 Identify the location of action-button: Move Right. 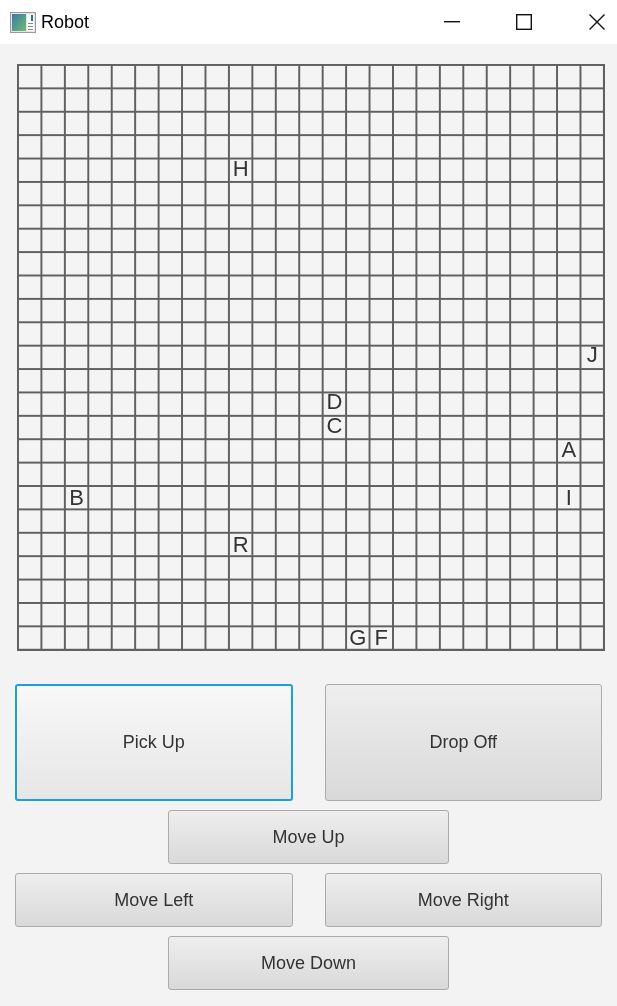
(463, 900).